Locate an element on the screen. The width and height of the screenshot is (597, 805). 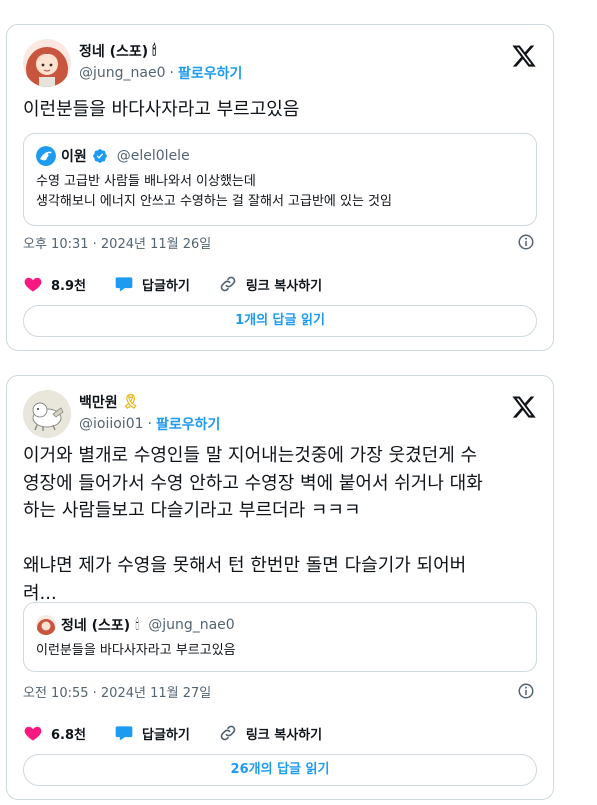
read-replies-button: 26개의 답글 읽기 is located at coordinates (280, 770).